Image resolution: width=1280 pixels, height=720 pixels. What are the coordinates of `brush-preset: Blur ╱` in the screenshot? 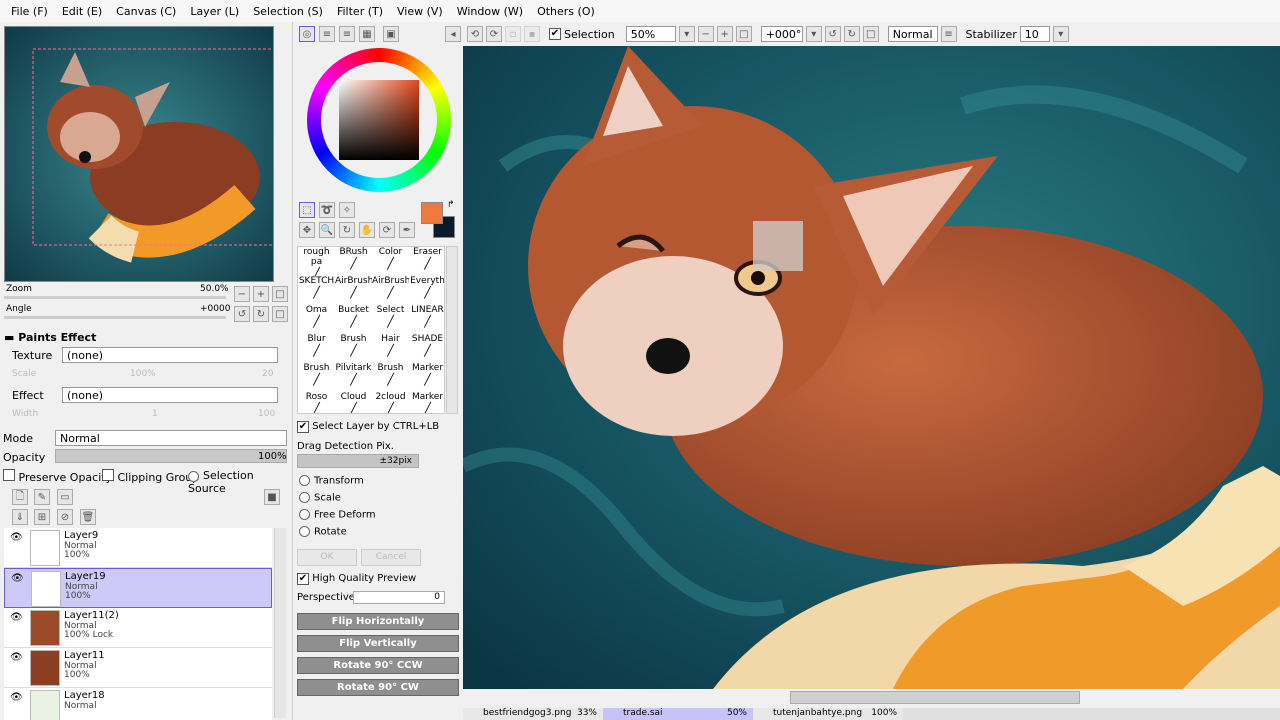 It's located at (316, 348).